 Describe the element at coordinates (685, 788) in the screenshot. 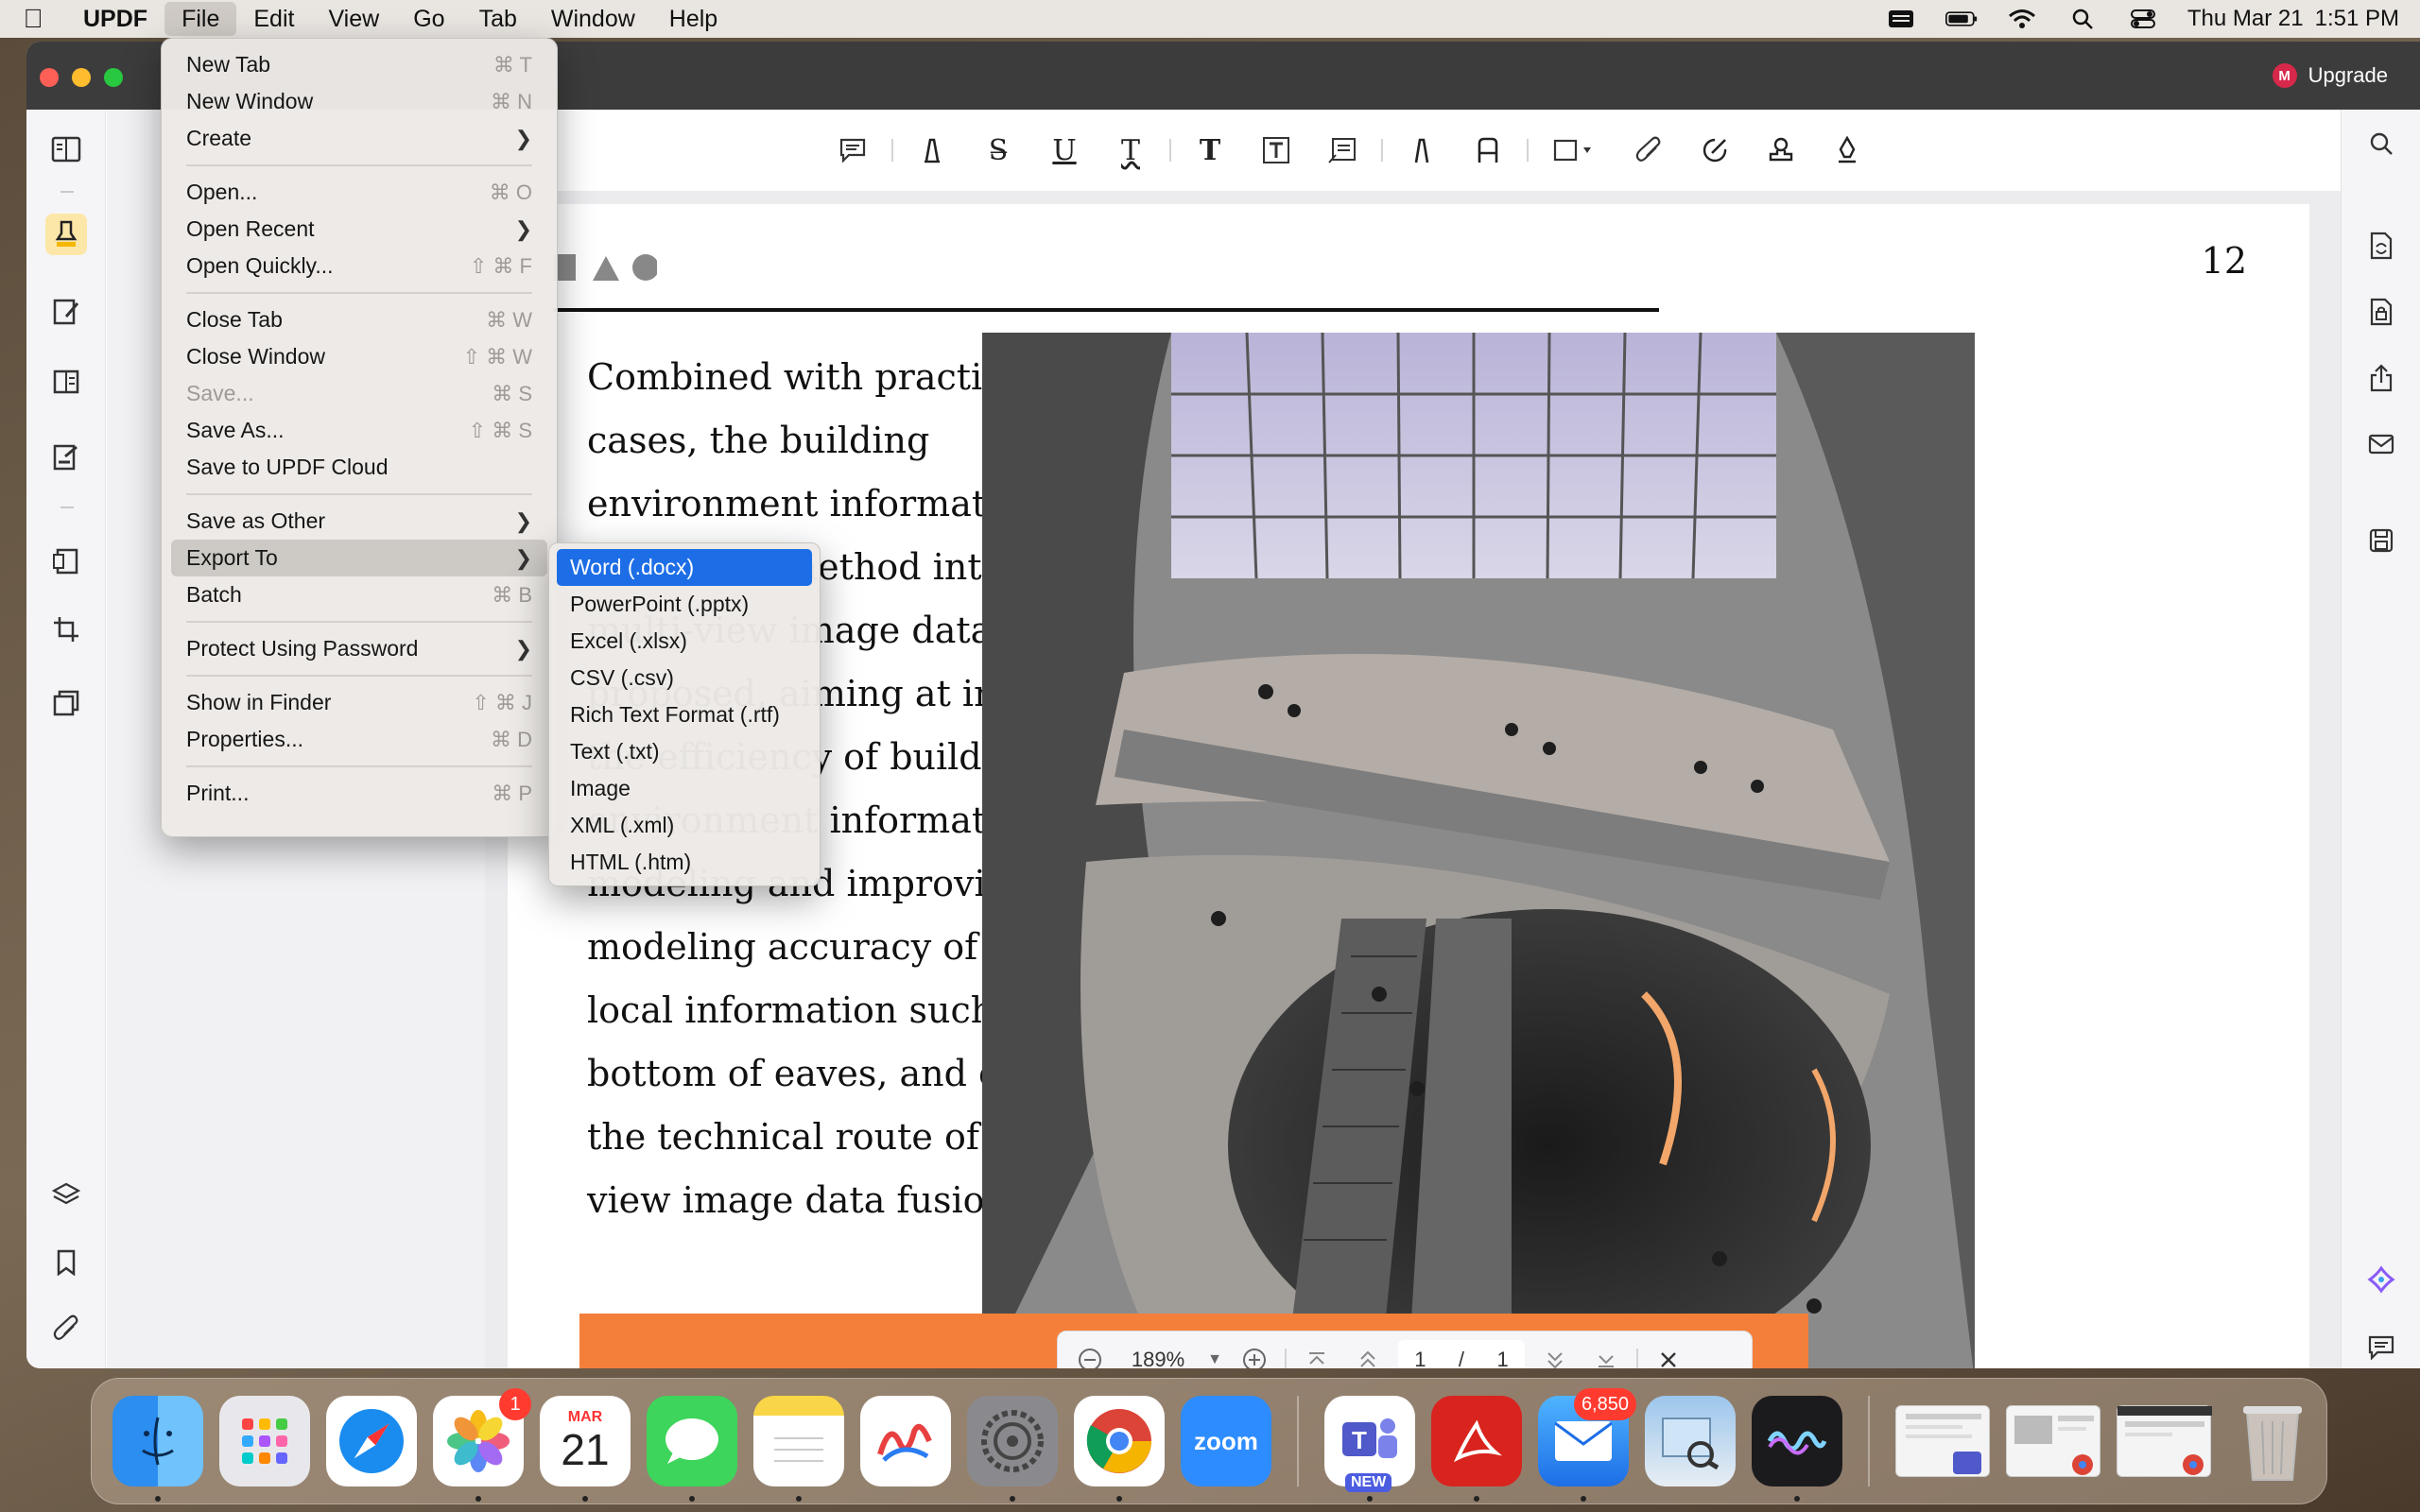

I see `export-image: Image` at that location.